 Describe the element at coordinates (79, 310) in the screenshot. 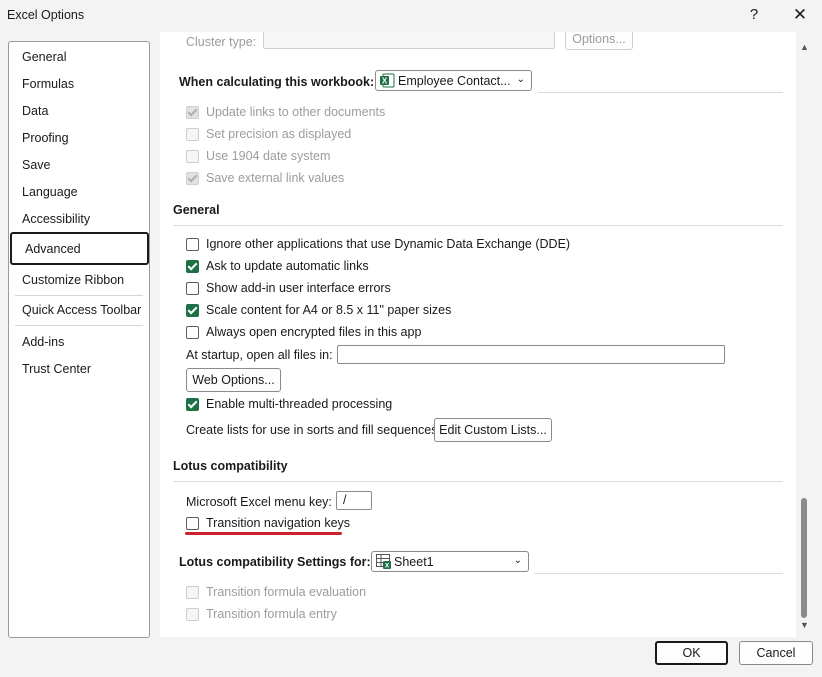

I see `nav-item-quick-access-toolbar: Quick Access Toolbar` at that location.